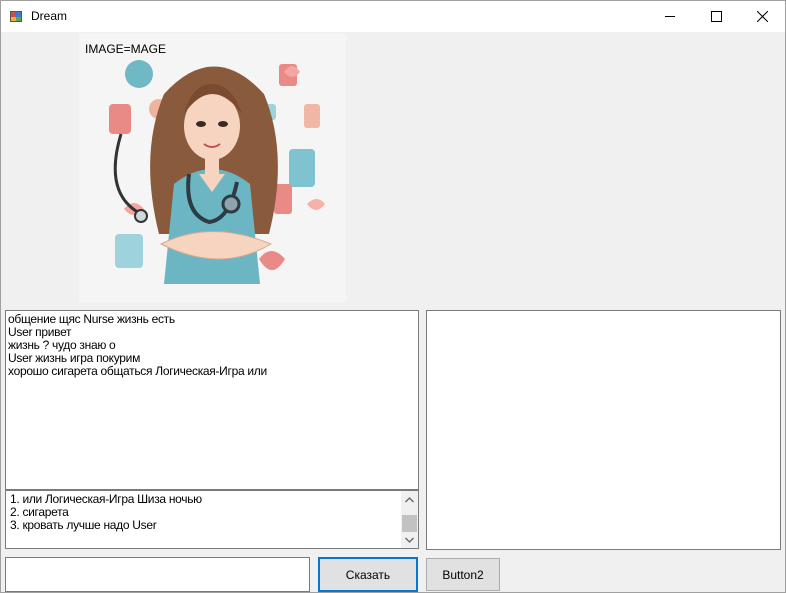 Image resolution: width=786 pixels, height=593 pixels. I want to click on window-title: Dream, so click(49, 16).